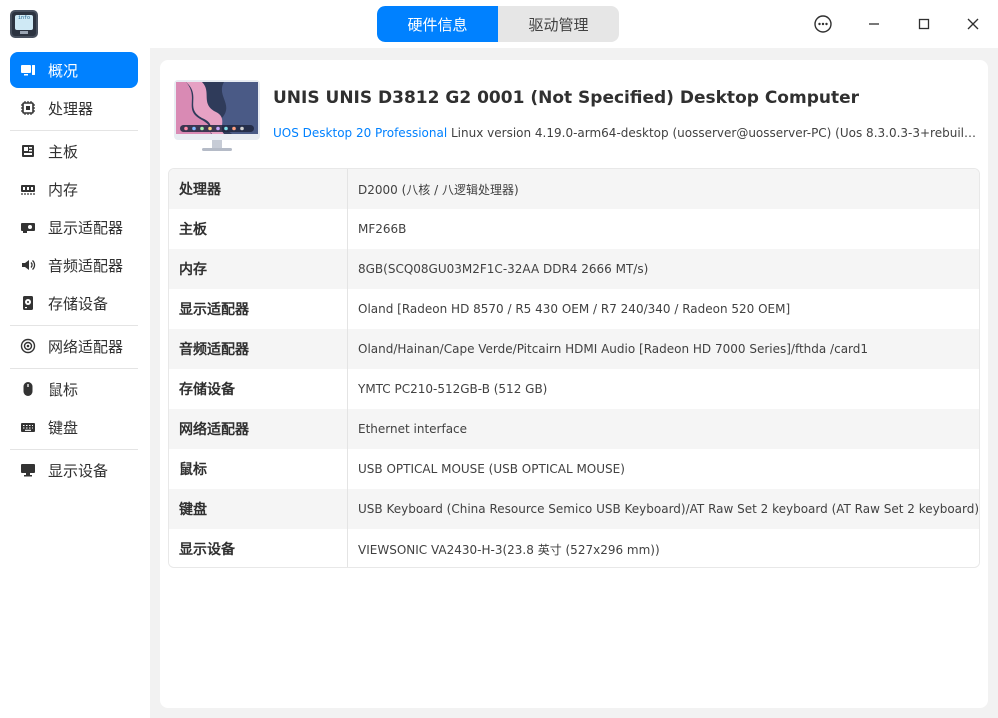  What do you see at coordinates (28, 346) in the screenshot?
I see `network-icon` at bounding box center [28, 346].